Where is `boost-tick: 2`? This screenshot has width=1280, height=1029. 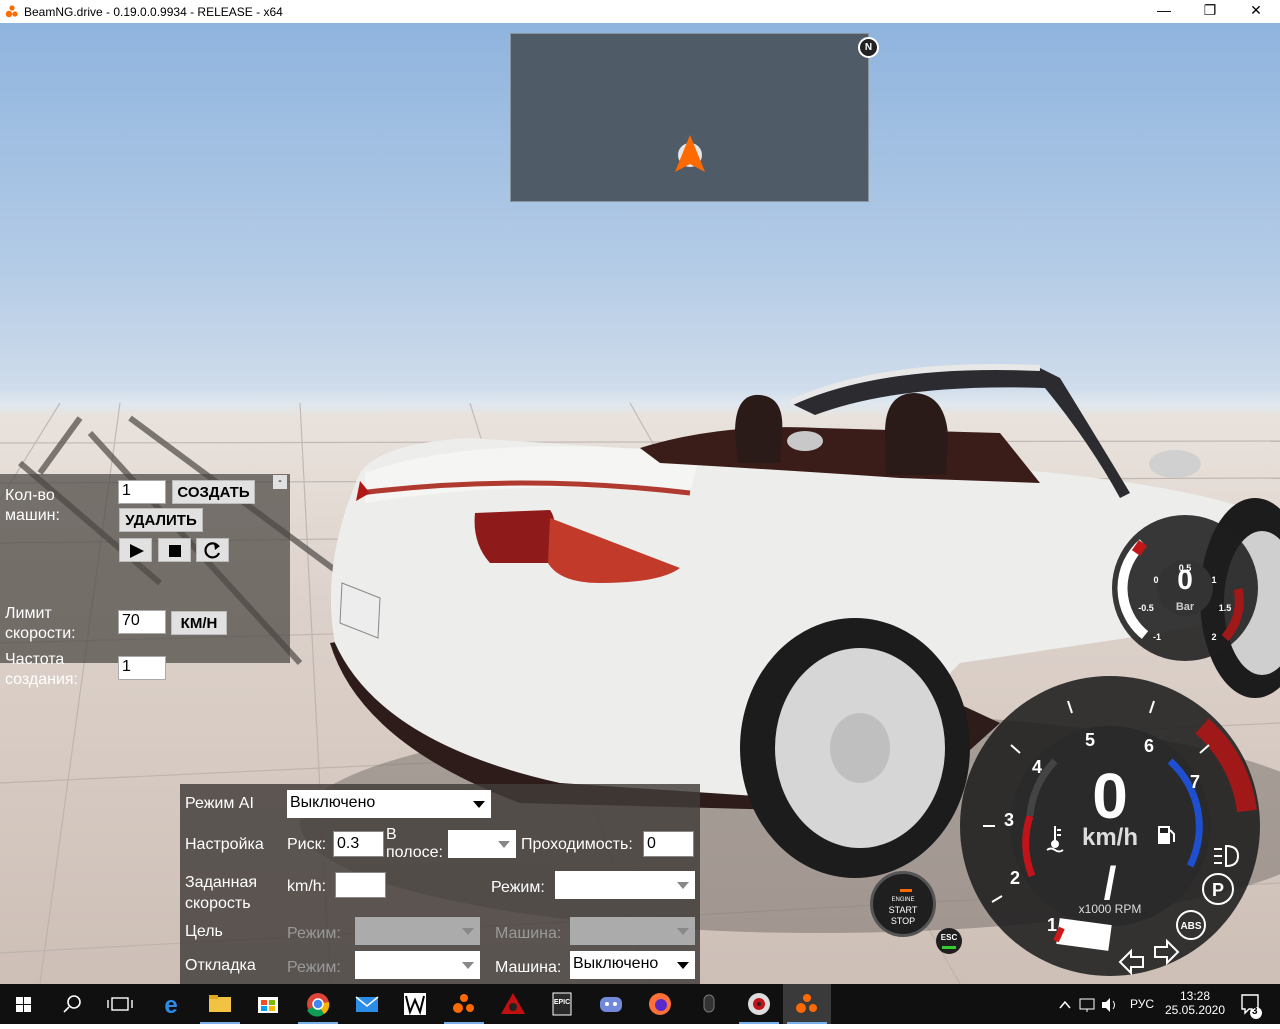 boost-tick: 2 is located at coordinates (1213, 637).